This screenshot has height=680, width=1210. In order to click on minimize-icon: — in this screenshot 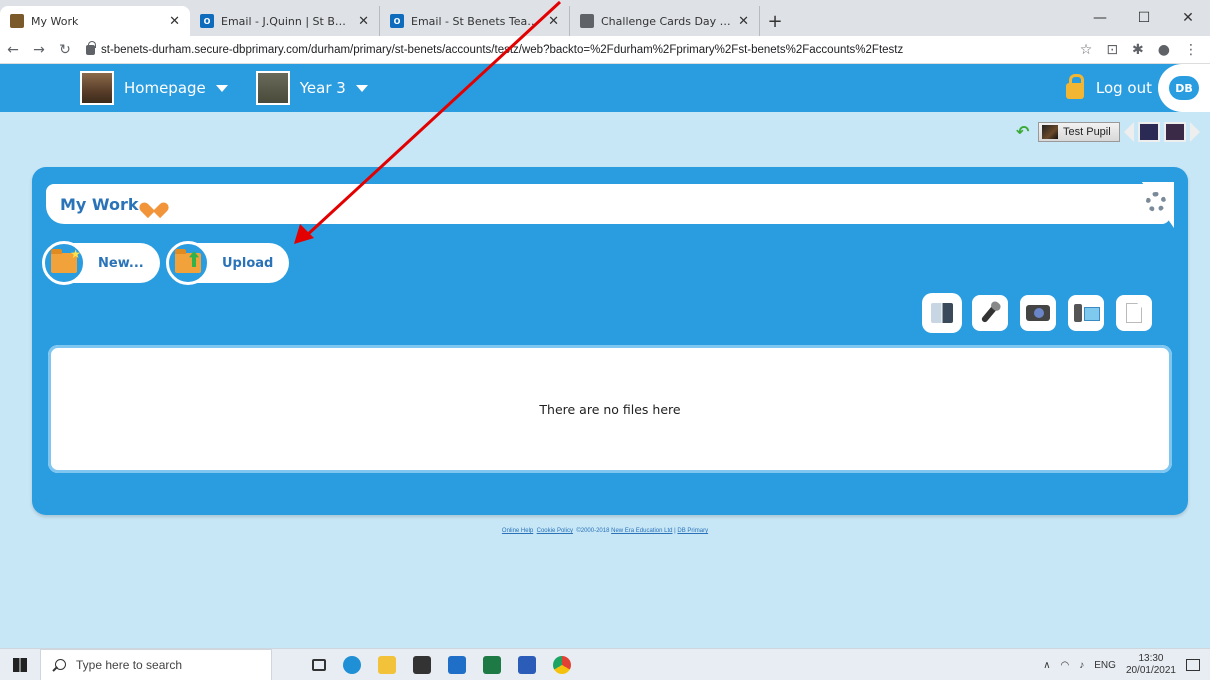, I will do `click(1100, 18)`.